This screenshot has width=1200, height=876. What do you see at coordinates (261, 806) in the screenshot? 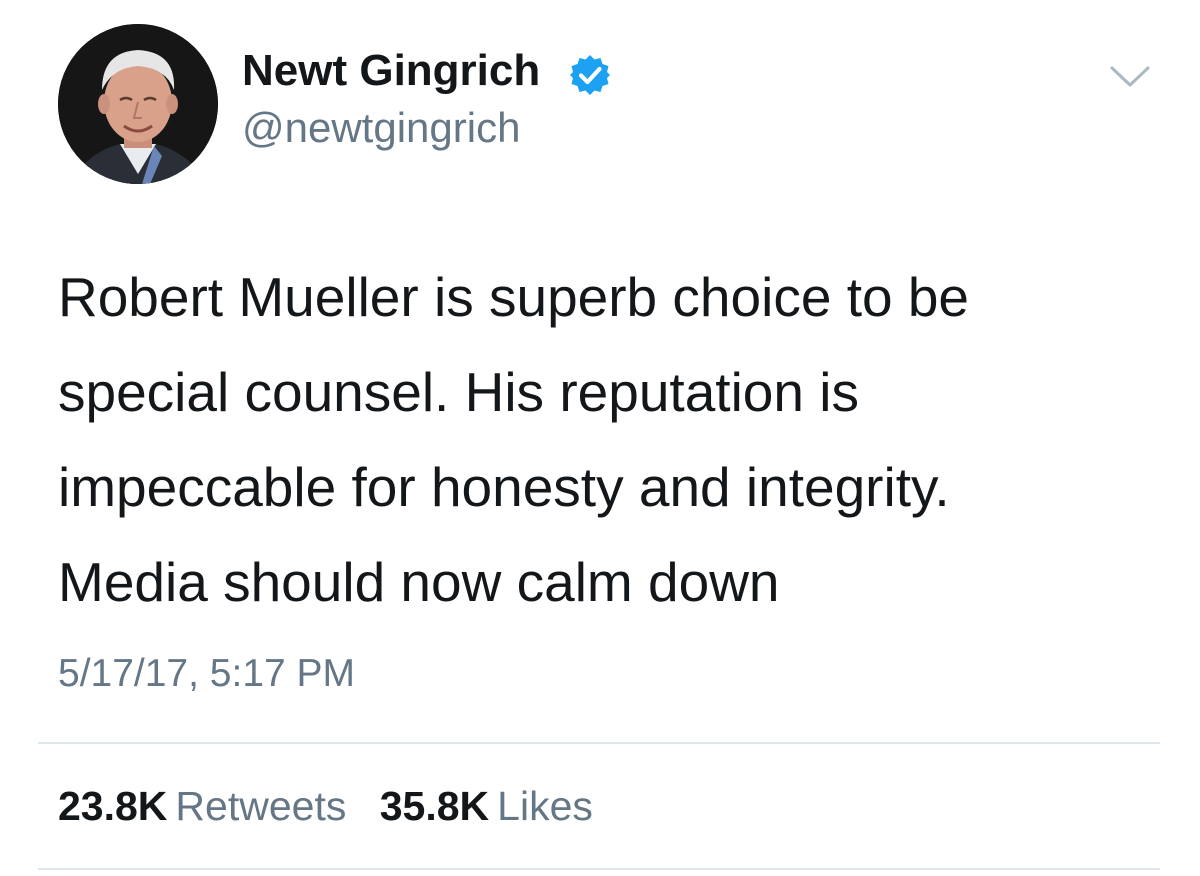
I see `retweets-label: Retweets` at bounding box center [261, 806].